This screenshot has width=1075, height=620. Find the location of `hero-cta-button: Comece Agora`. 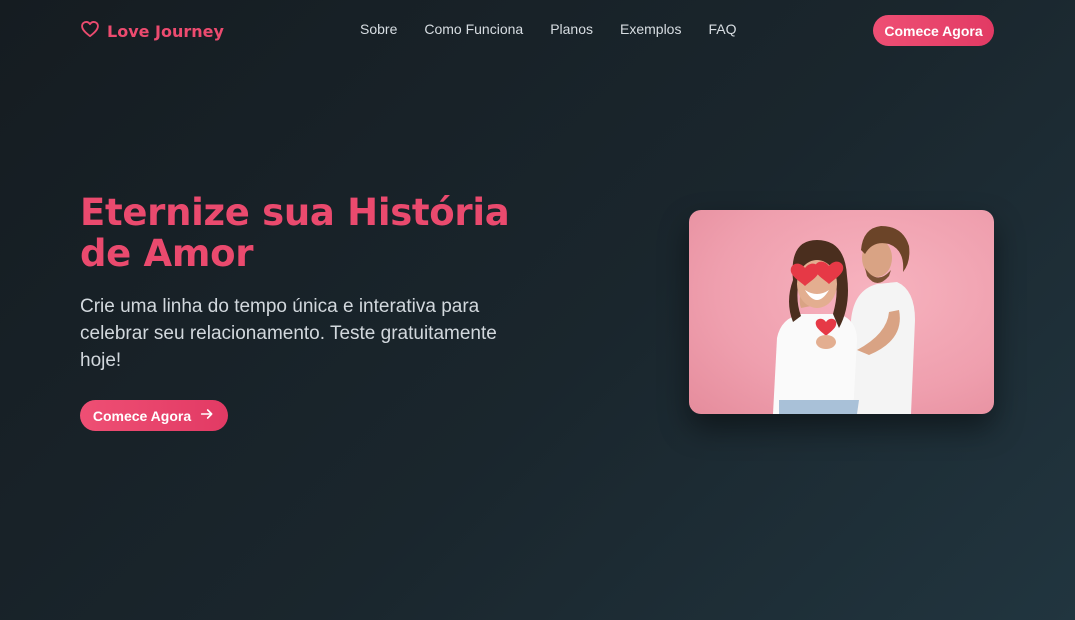

hero-cta-button: Comece Agora is located at coordinates (154, 415).